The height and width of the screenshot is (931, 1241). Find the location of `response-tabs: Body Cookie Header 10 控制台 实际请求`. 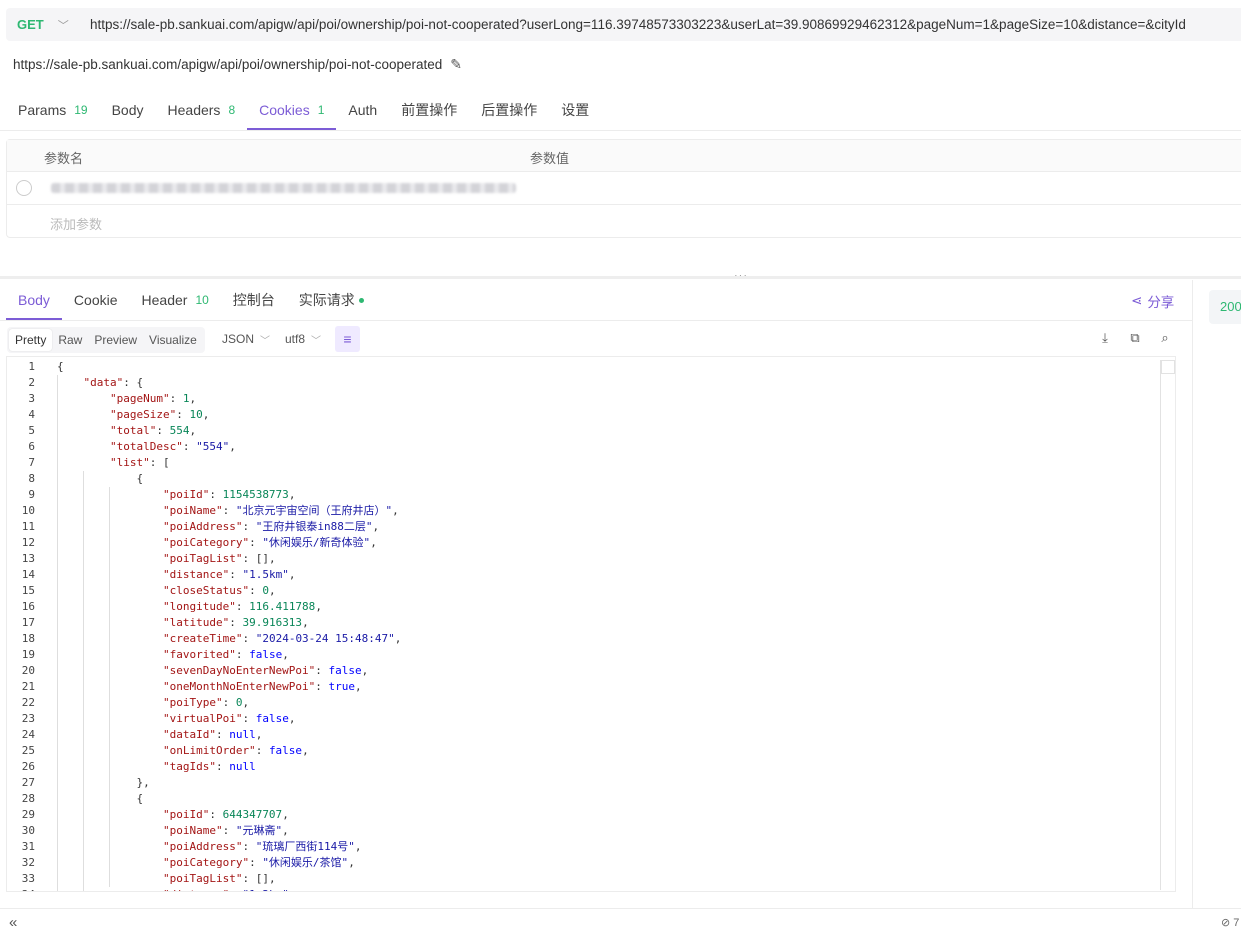

response-tabs: Body Cookie Header 10 控制台 实际请求 is located at coordinates (191, 300).